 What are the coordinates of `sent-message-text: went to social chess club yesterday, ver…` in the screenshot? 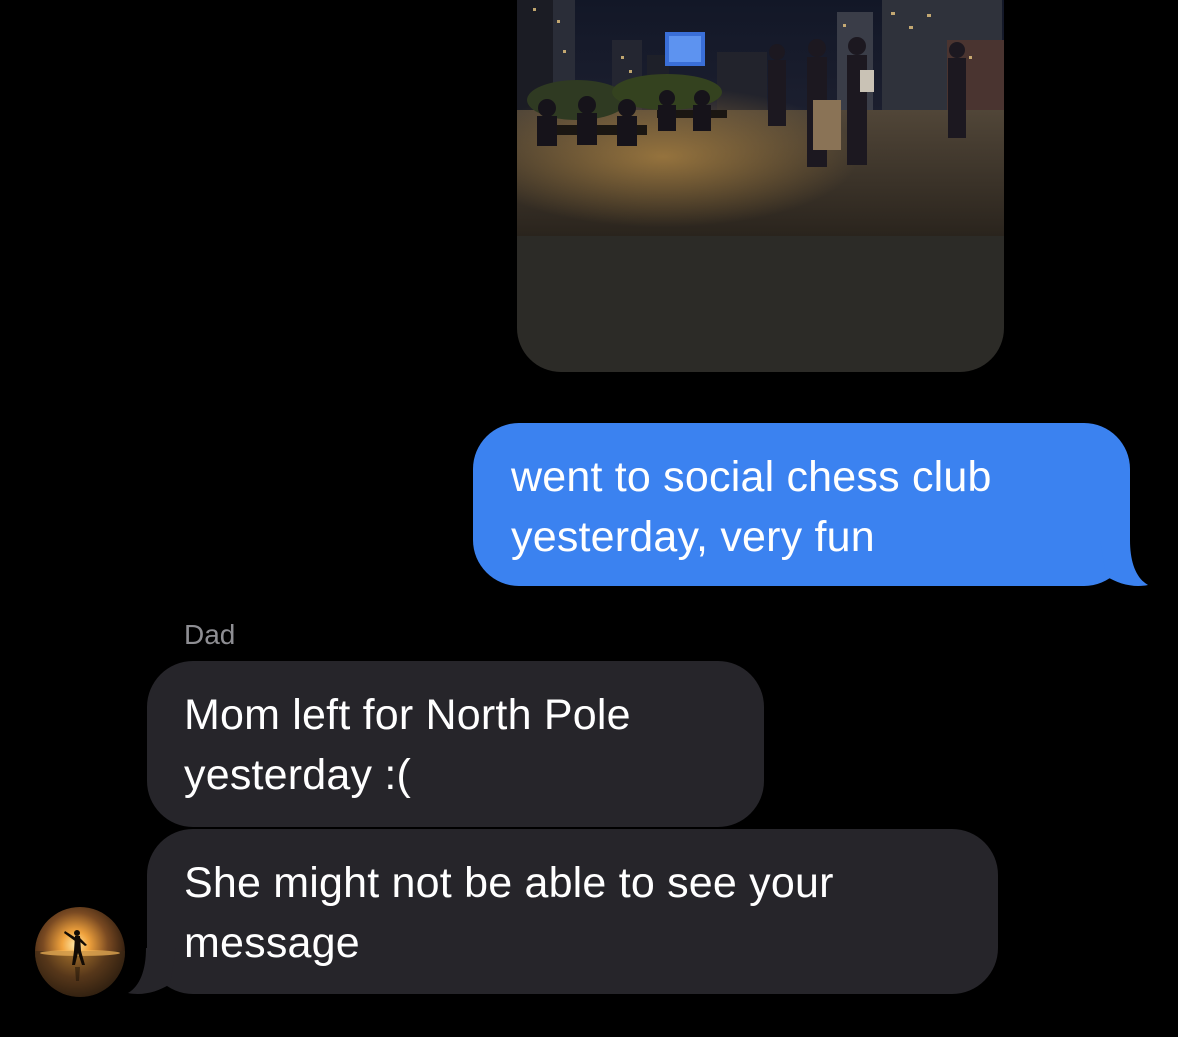 It's located at (751, 507).